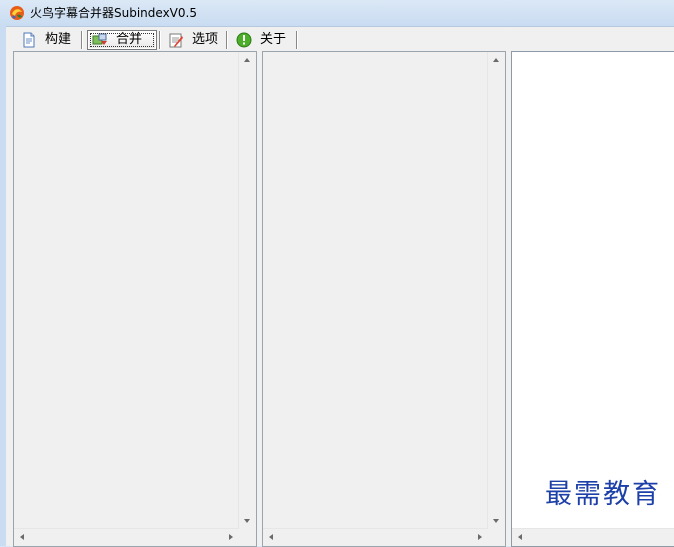  What do you see at coordinates (29, 40) in the screenshot?
I see `document-build-icon` at bounding box center [29, 40].